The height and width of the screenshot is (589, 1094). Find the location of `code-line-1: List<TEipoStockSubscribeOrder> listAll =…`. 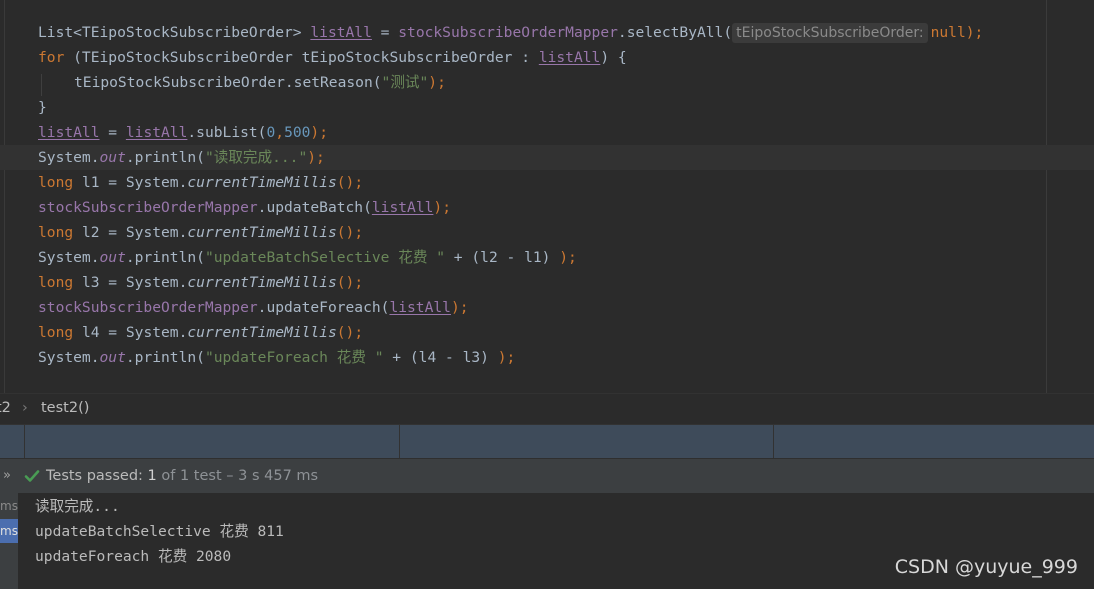

code-line-1: List<TEipoStockSubscribeOrder> listAll =… is located at coordinates (510, 32).